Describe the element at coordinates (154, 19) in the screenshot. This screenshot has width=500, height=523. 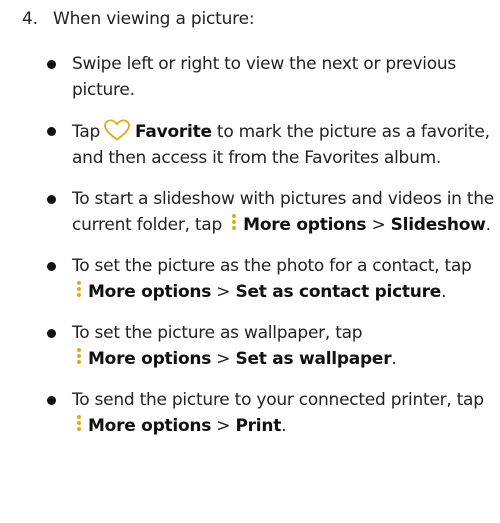
I see `step-text: When viewing a picture:` at that location.